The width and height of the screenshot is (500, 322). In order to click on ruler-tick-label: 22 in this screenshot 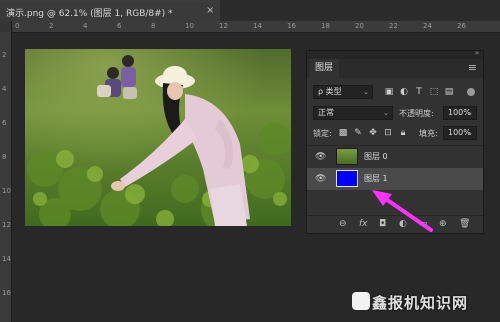, I will do `click(393, 26)`.